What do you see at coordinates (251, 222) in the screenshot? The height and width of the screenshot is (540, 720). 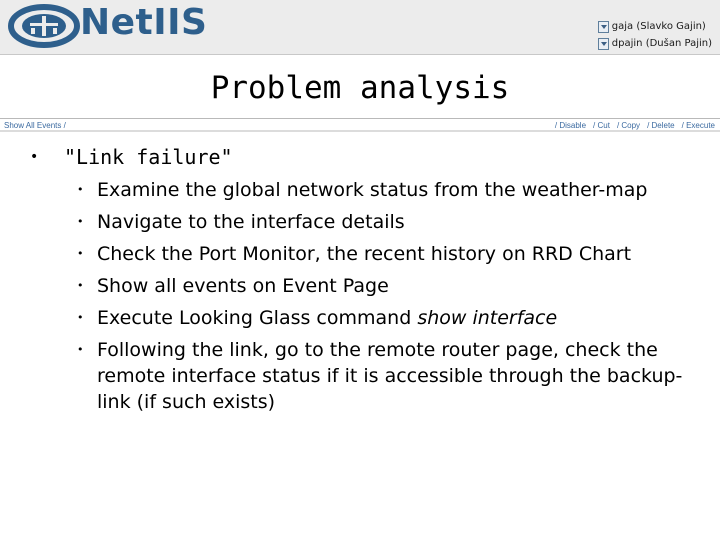 I see `step-text: Navigate to the interface details` at bounding box center [251, 222].